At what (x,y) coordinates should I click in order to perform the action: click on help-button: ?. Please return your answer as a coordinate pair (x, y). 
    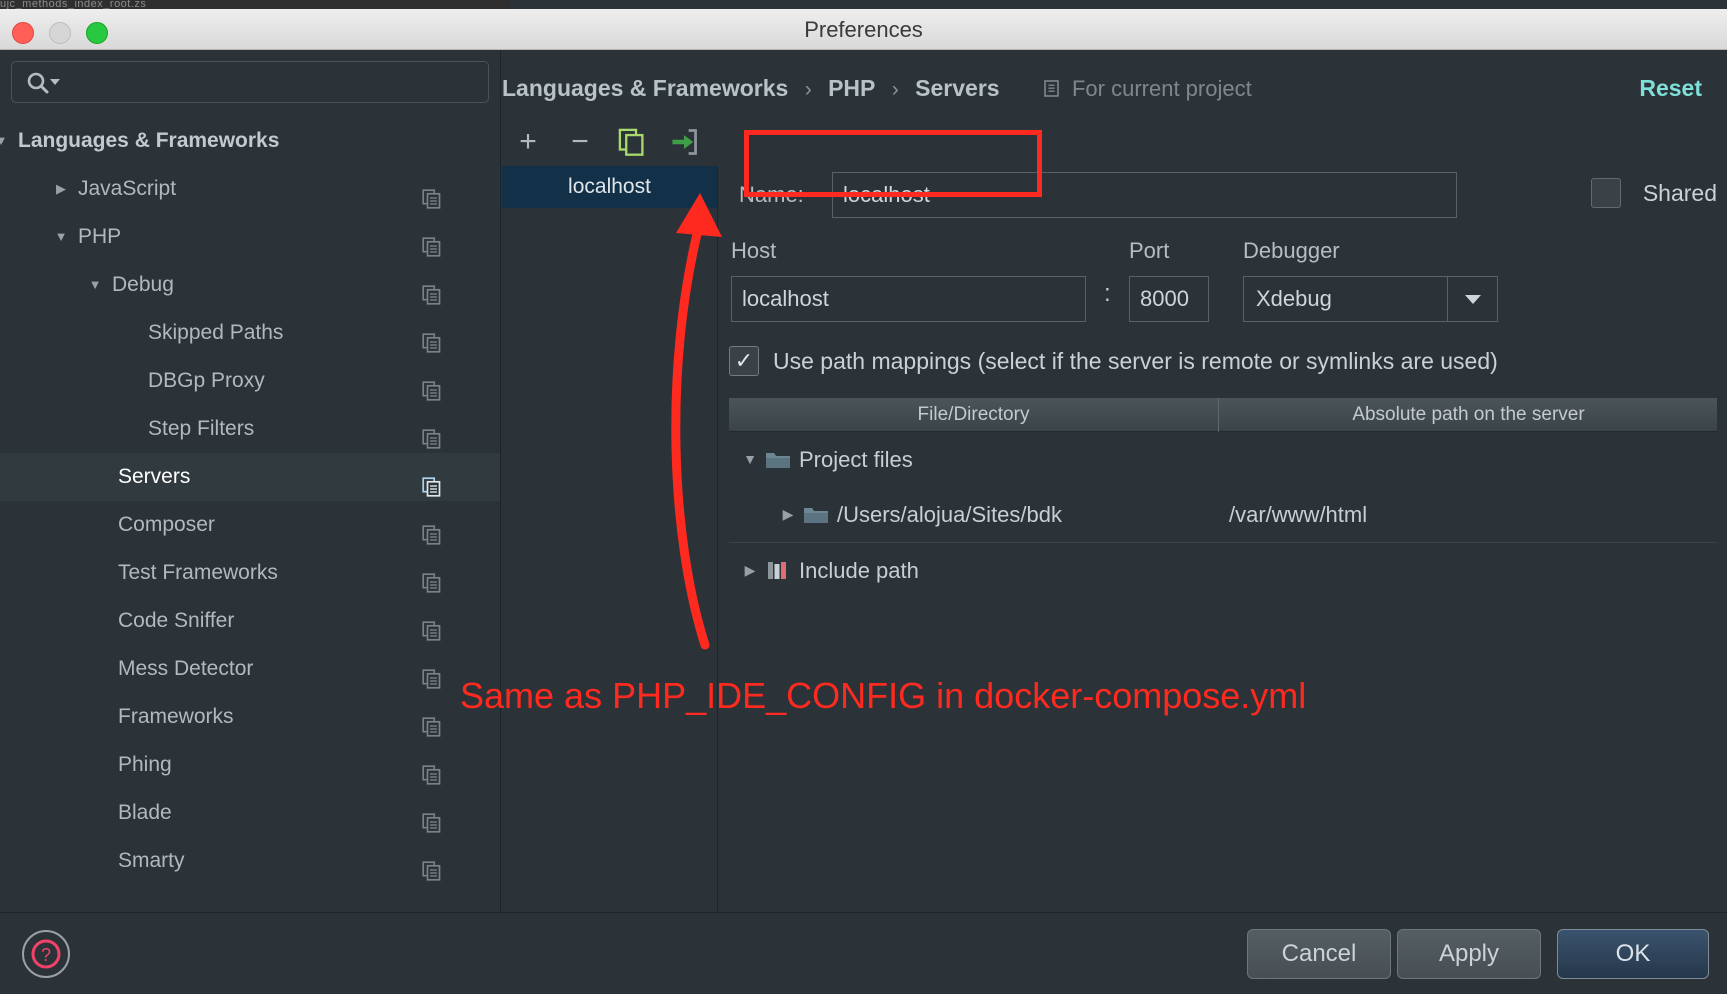
    Looking at the image, I should click on (46, 954).